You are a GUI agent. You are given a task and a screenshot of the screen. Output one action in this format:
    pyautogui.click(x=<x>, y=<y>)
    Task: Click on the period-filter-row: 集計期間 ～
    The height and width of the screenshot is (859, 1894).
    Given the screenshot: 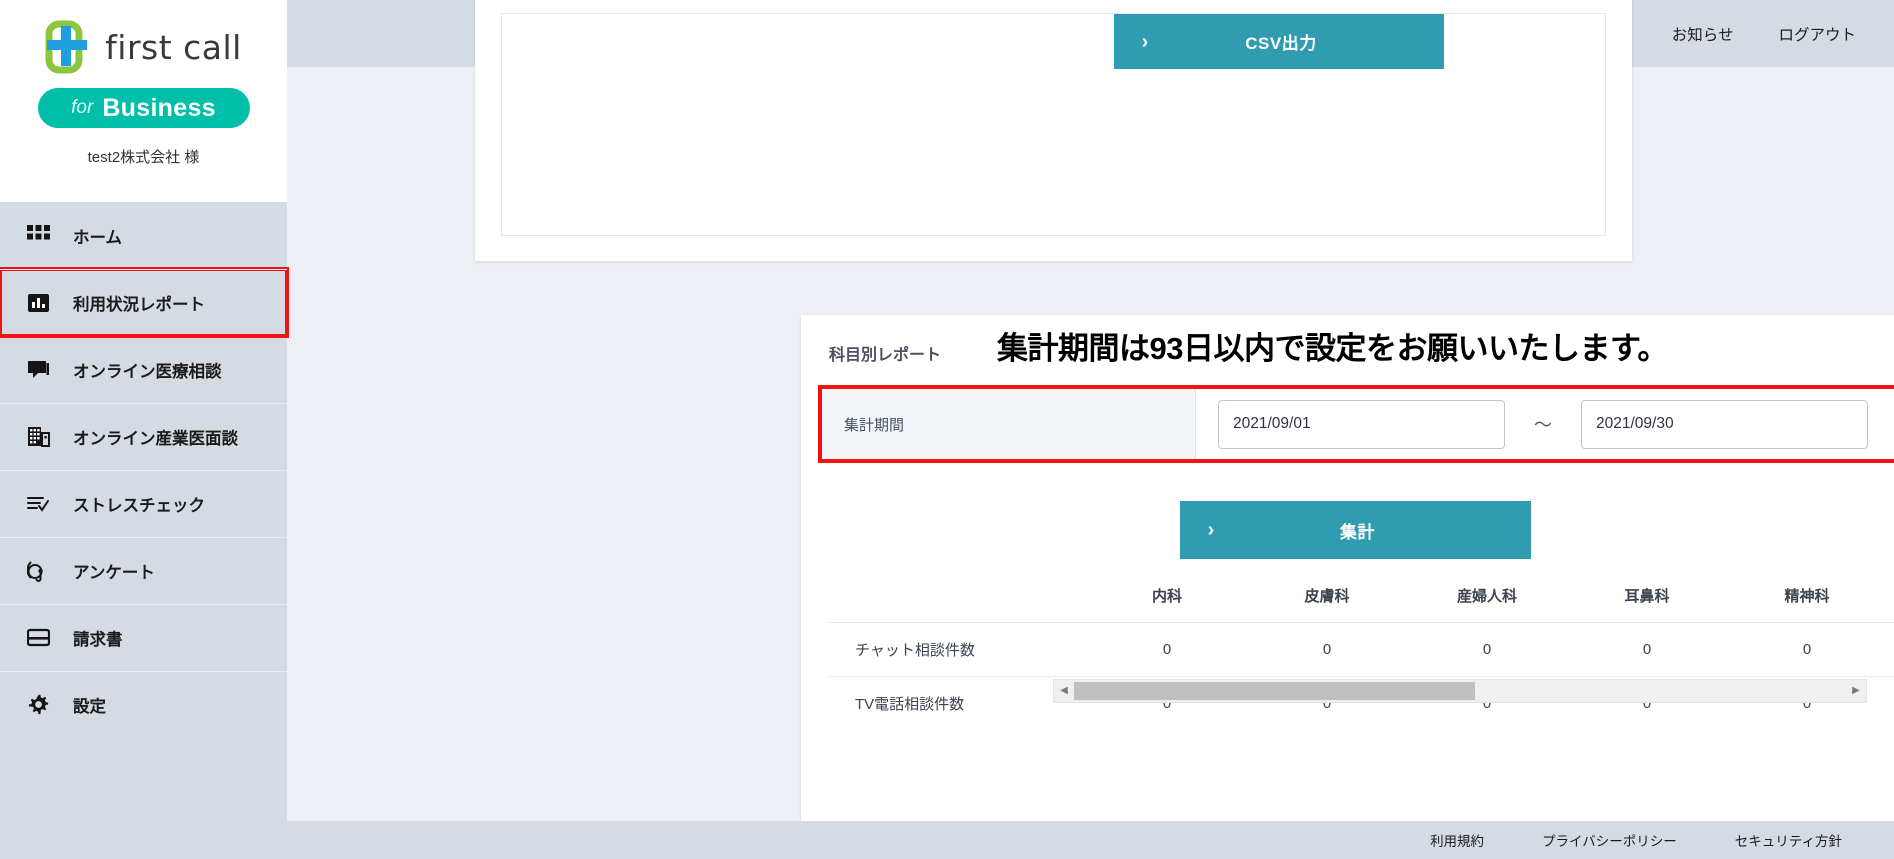 What is the action you would take?
    pyautogui.click(x=1358, y=424)
    